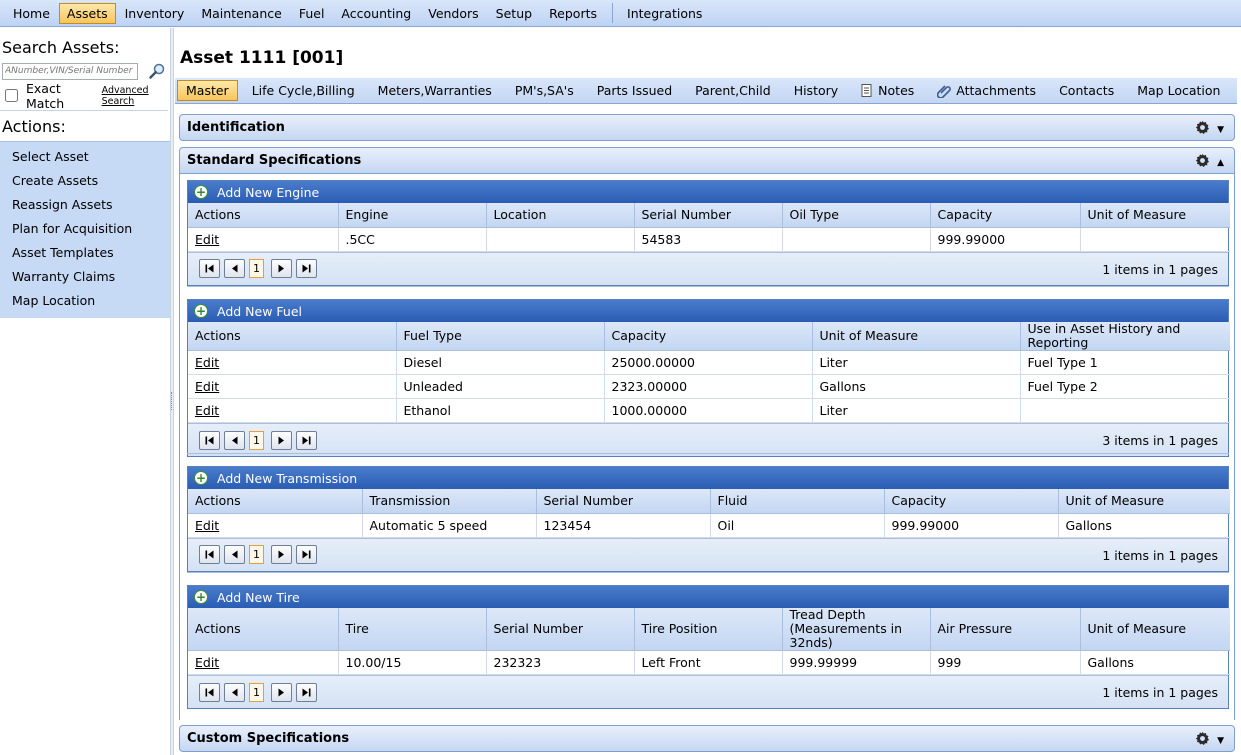 The width and height of the screenshot is (1241, 755). I want to click on menu-item-integrations: Integrations, so click(664, 13).